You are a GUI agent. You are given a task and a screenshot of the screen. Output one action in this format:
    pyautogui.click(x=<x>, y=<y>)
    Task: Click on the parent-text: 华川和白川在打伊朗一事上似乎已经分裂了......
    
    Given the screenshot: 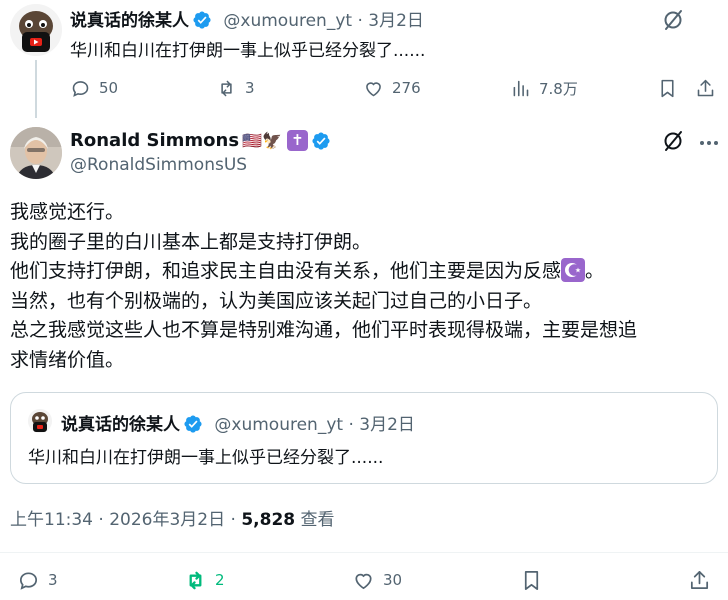 What is the action you would take?
    pyautogui.click(x=248, y=51)
    